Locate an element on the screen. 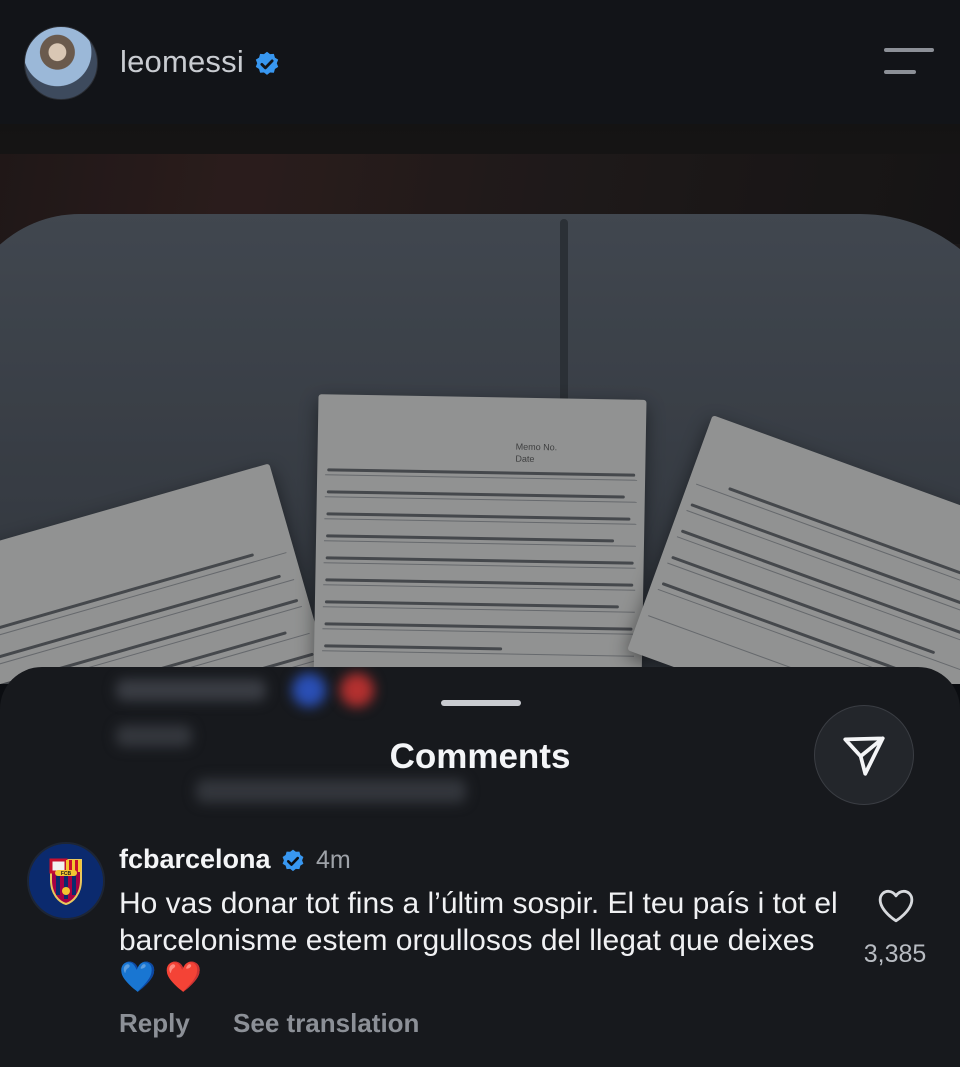  send-icon is located at coordinates (864, 756).